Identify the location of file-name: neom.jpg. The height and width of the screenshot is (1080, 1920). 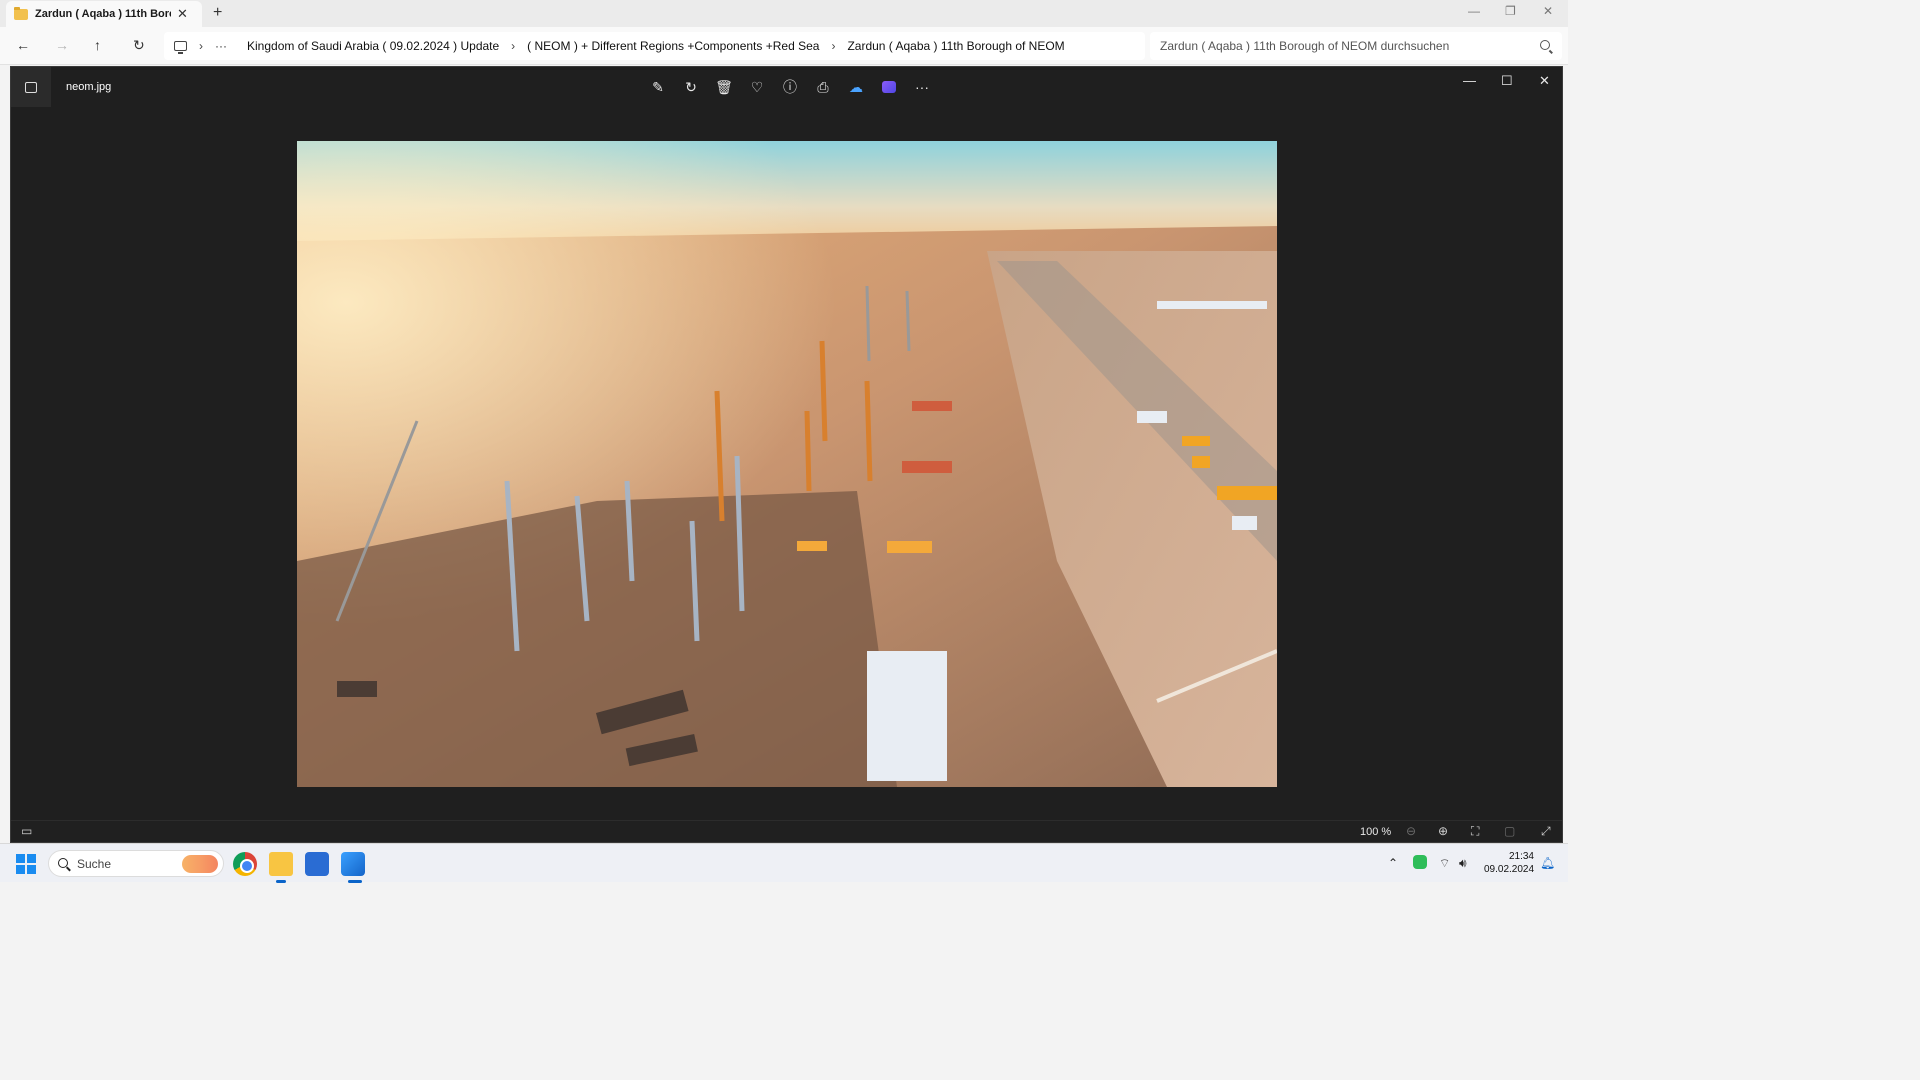
(89, 87).